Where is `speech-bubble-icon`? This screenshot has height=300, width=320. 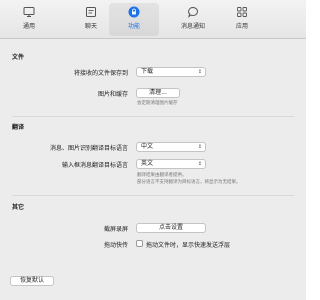 speech-bubble-icon is located at coordinates (193, 12).